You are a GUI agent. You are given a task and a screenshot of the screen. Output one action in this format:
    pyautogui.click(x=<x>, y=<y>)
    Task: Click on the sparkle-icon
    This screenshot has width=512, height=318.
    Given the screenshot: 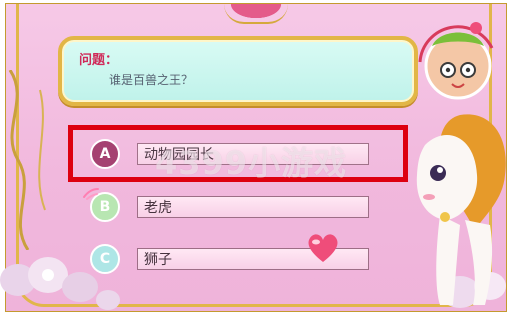 What is the action you would take?
    pyautogui.click(x=91, y=194)
    